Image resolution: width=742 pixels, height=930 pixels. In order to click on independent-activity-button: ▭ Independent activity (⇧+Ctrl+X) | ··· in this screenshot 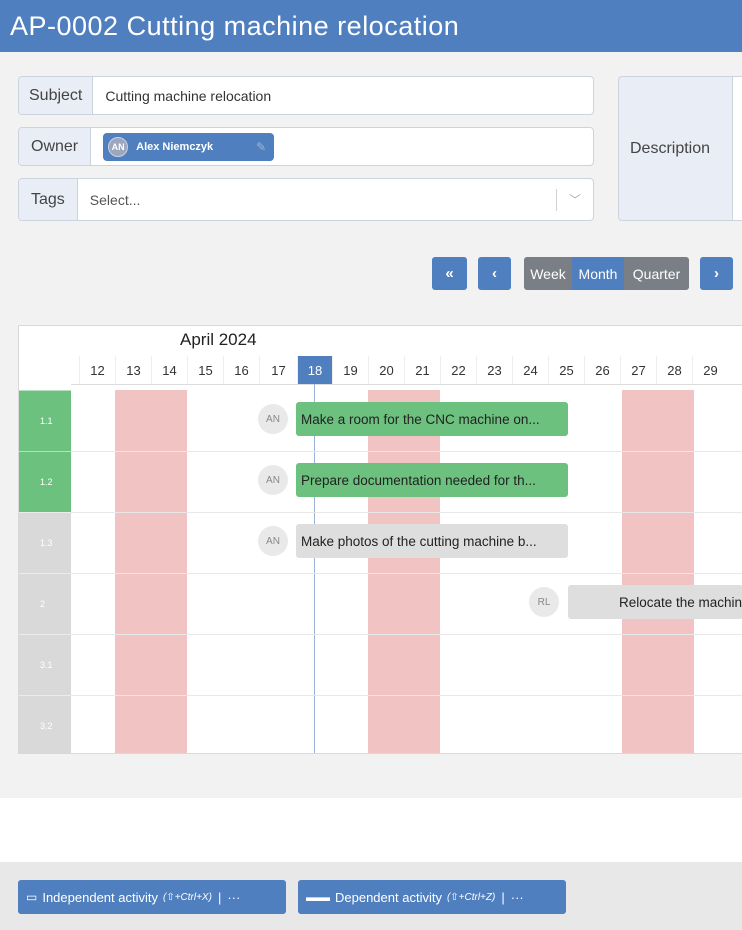, I will do `click(152, 897)`.